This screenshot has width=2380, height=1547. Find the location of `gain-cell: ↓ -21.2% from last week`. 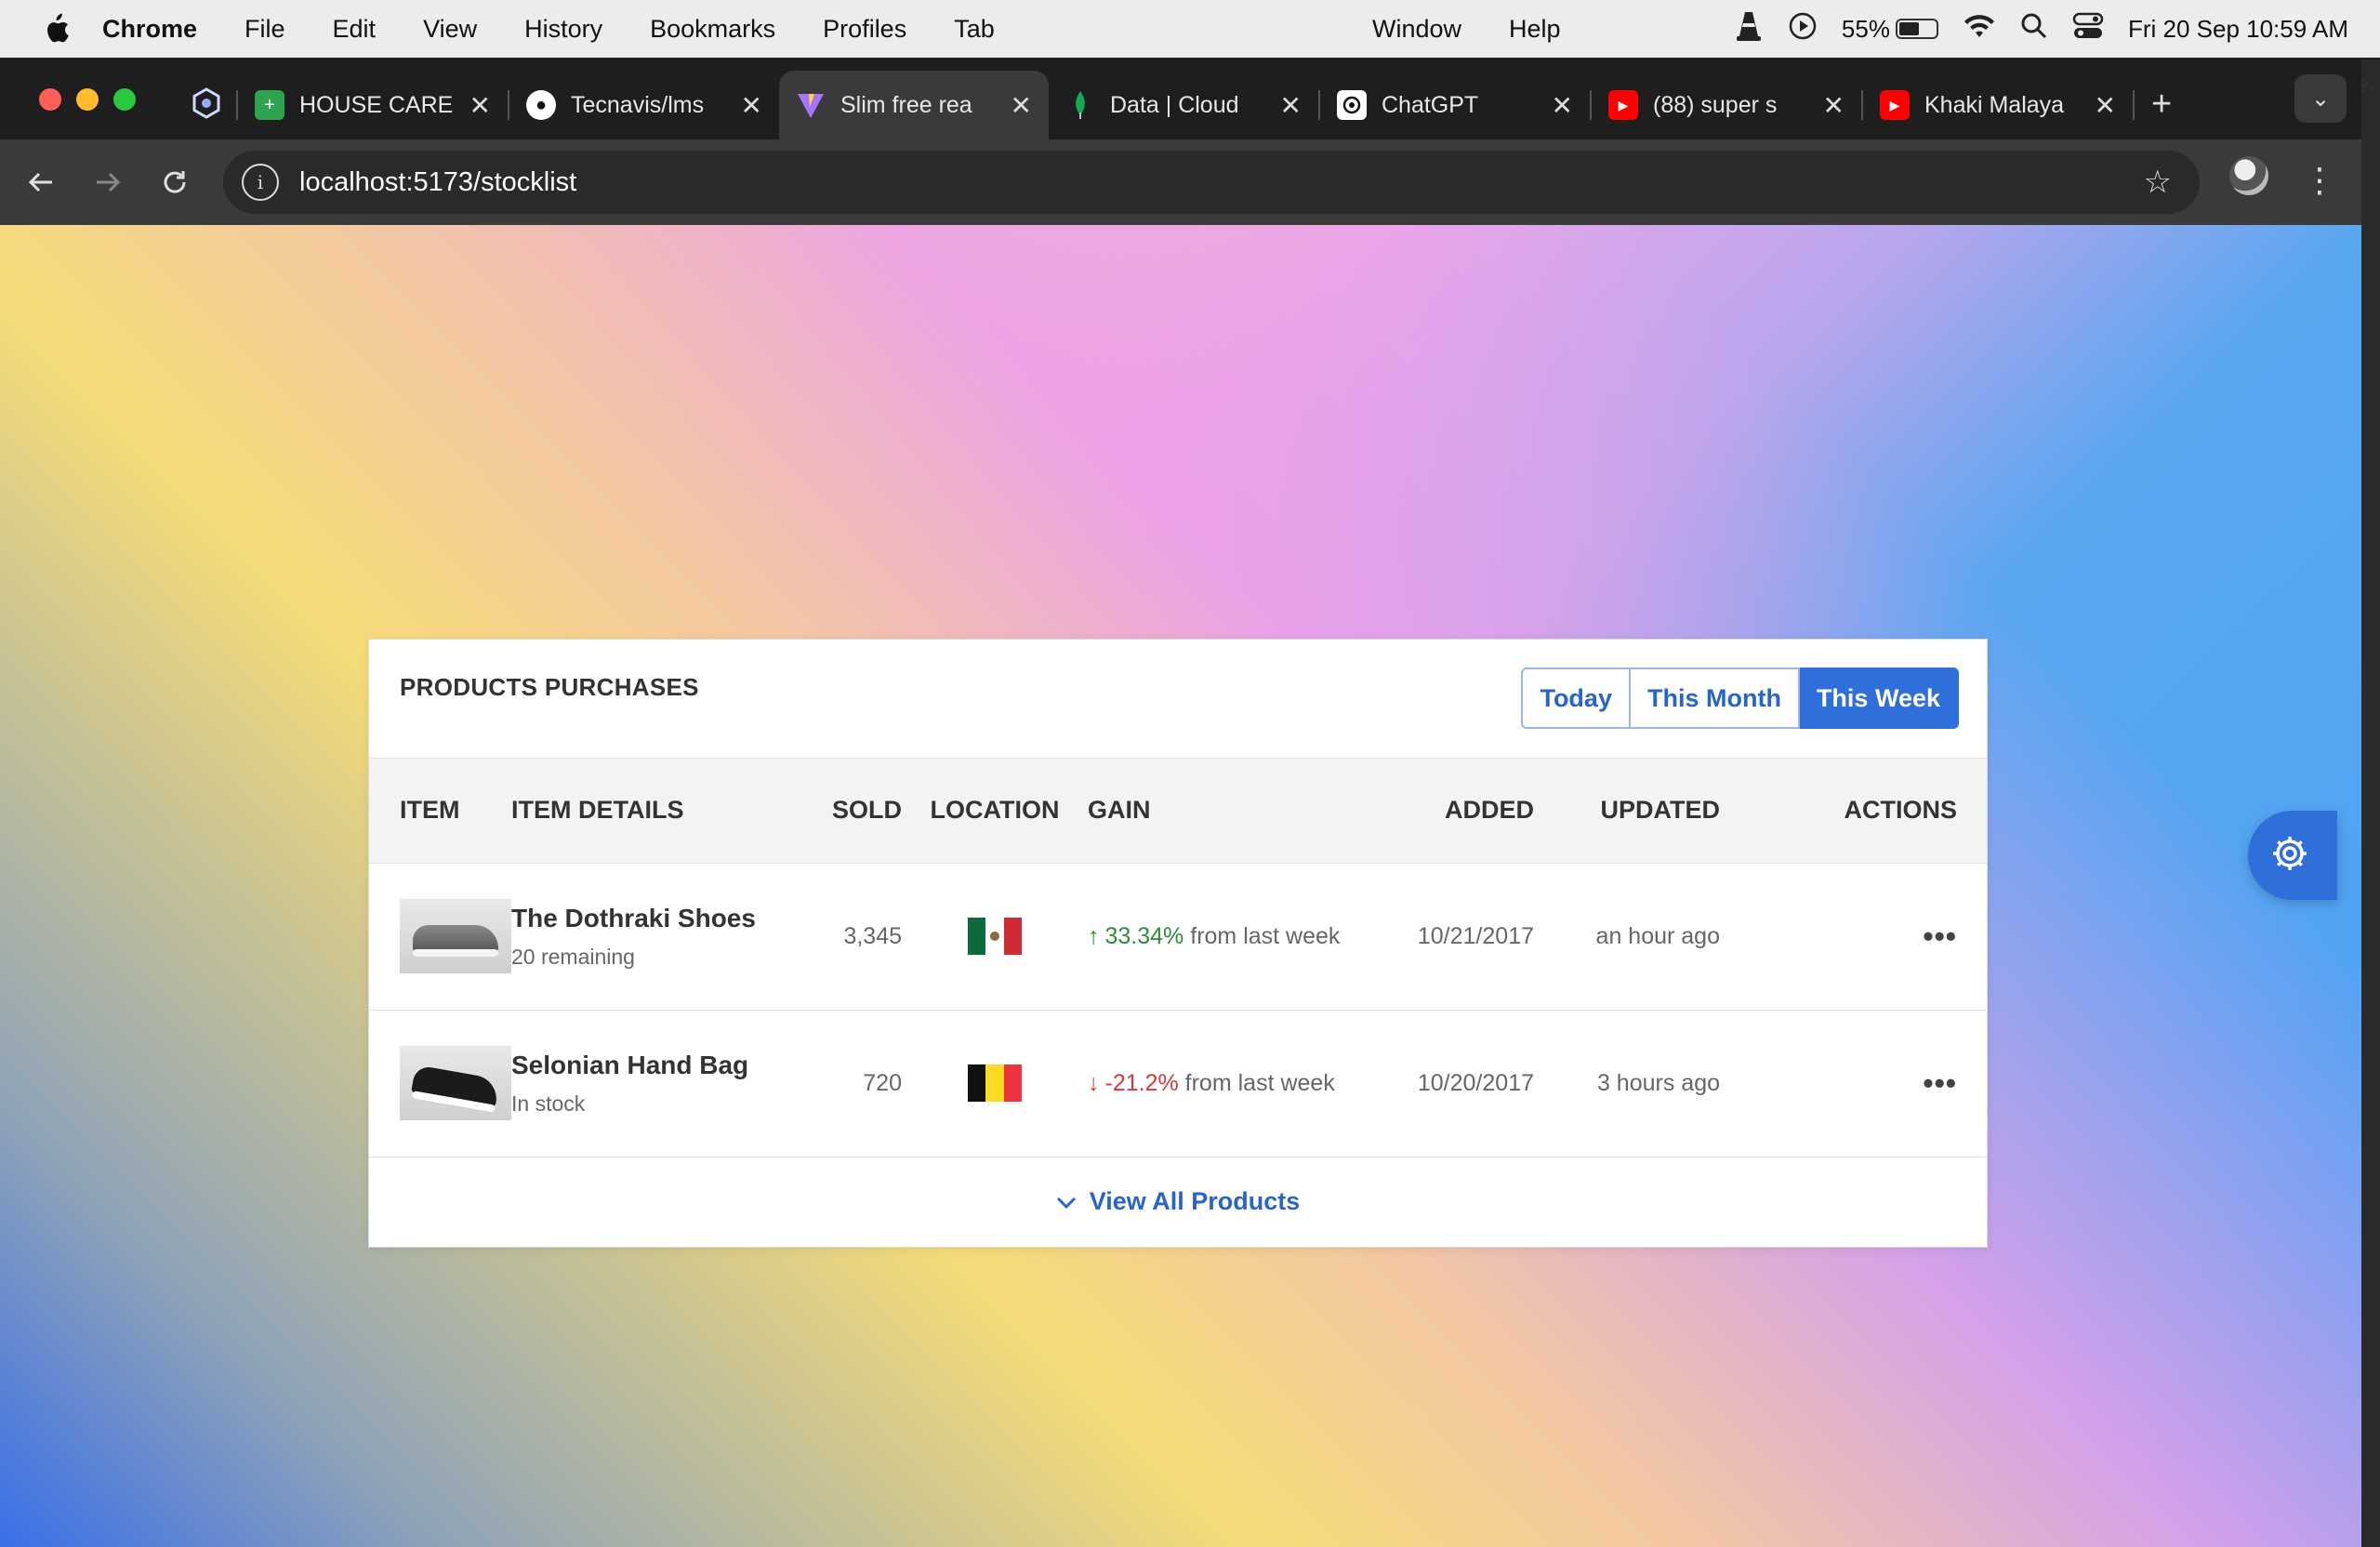

gain-cell: ↓ -21.2% from last week is located at coordinates (1246, 1083).